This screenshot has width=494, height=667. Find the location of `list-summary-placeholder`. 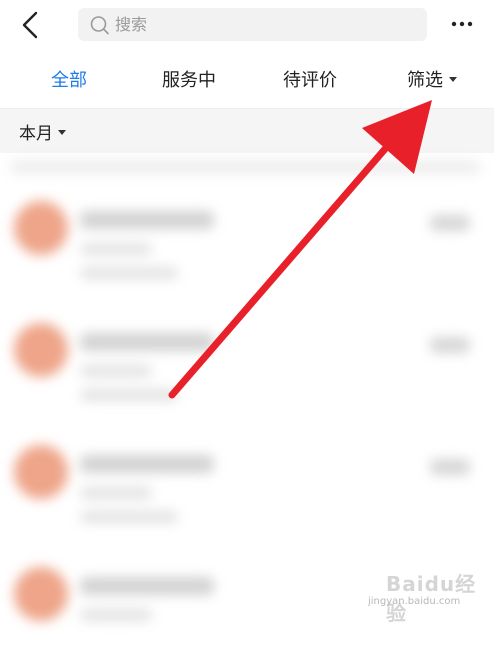

list-summary-placeholder is located at coordinates (245, 167).